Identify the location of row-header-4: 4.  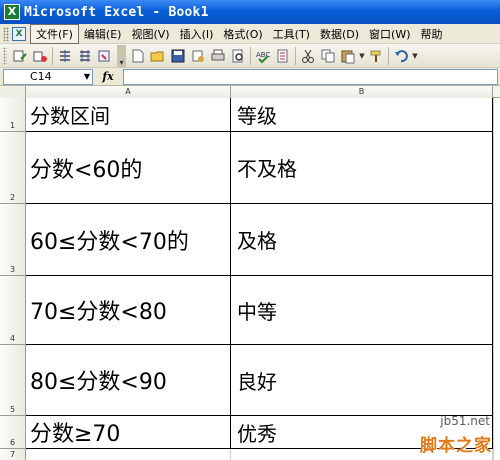
(13, 310).